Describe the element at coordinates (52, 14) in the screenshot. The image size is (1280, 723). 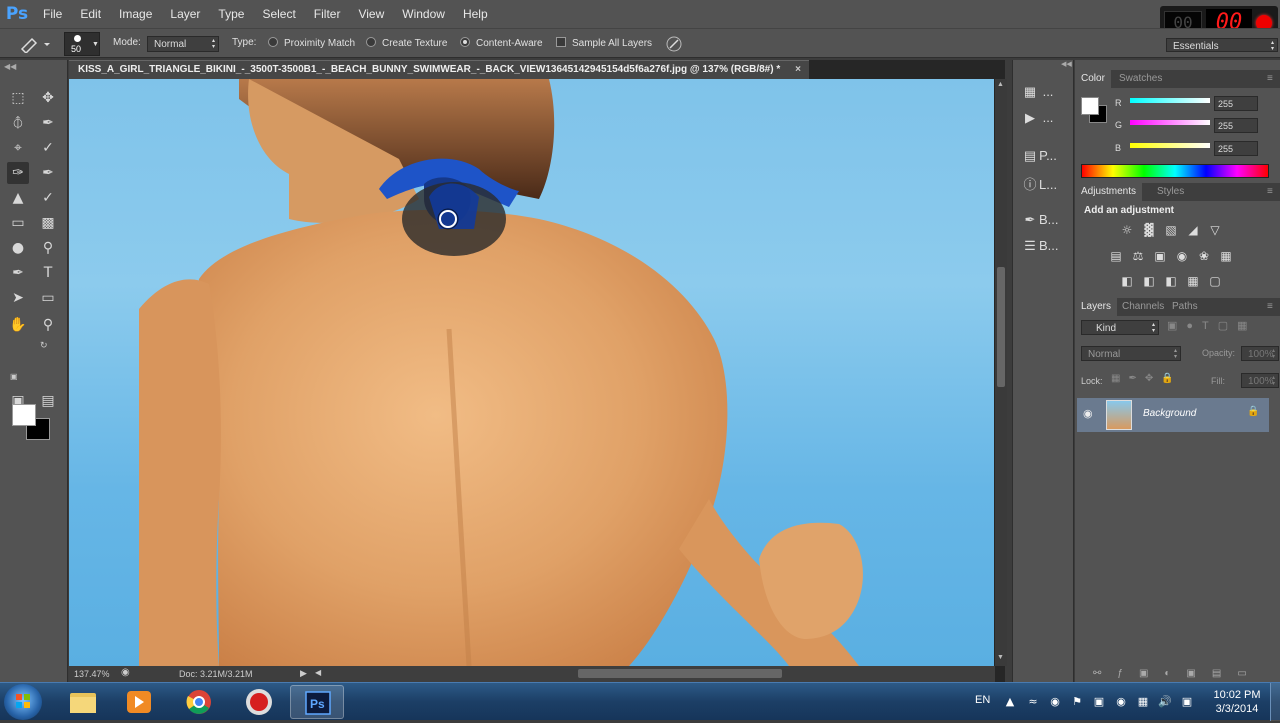
I see `menu-file: File` at that location.